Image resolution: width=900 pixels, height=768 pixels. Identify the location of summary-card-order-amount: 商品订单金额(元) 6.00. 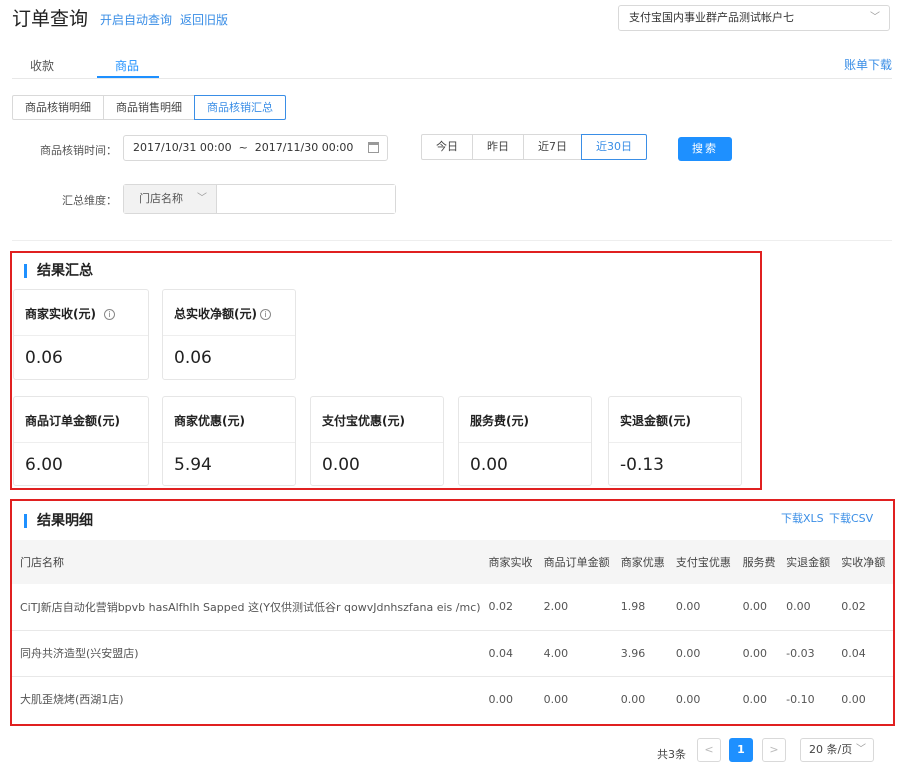
(81, 441).